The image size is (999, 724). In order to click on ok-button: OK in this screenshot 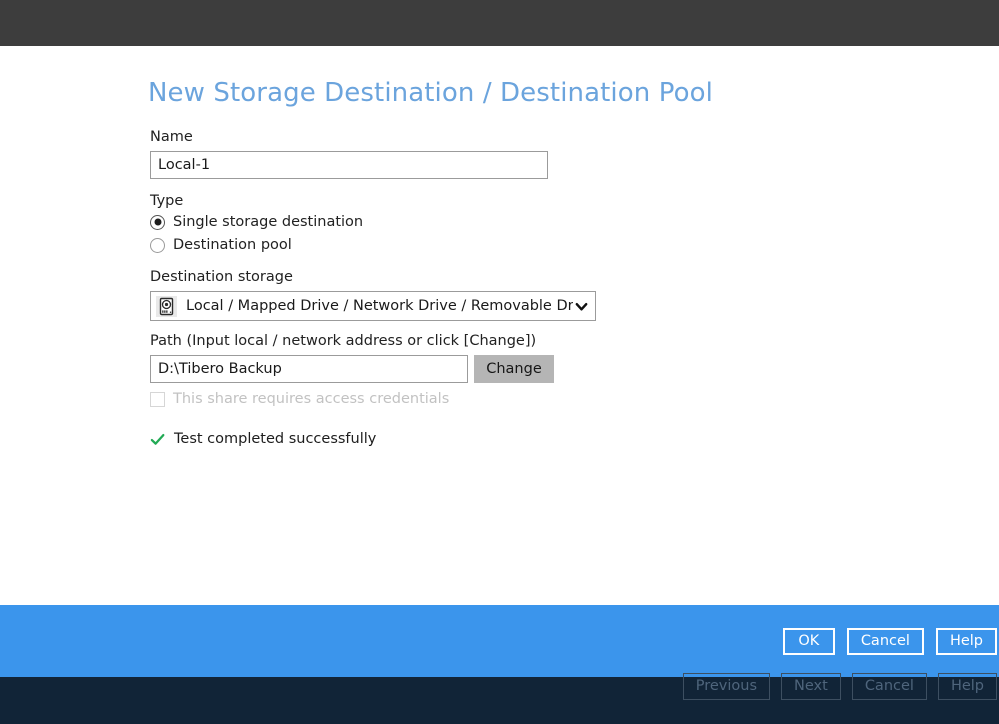, I will do `click(808, 641)`.